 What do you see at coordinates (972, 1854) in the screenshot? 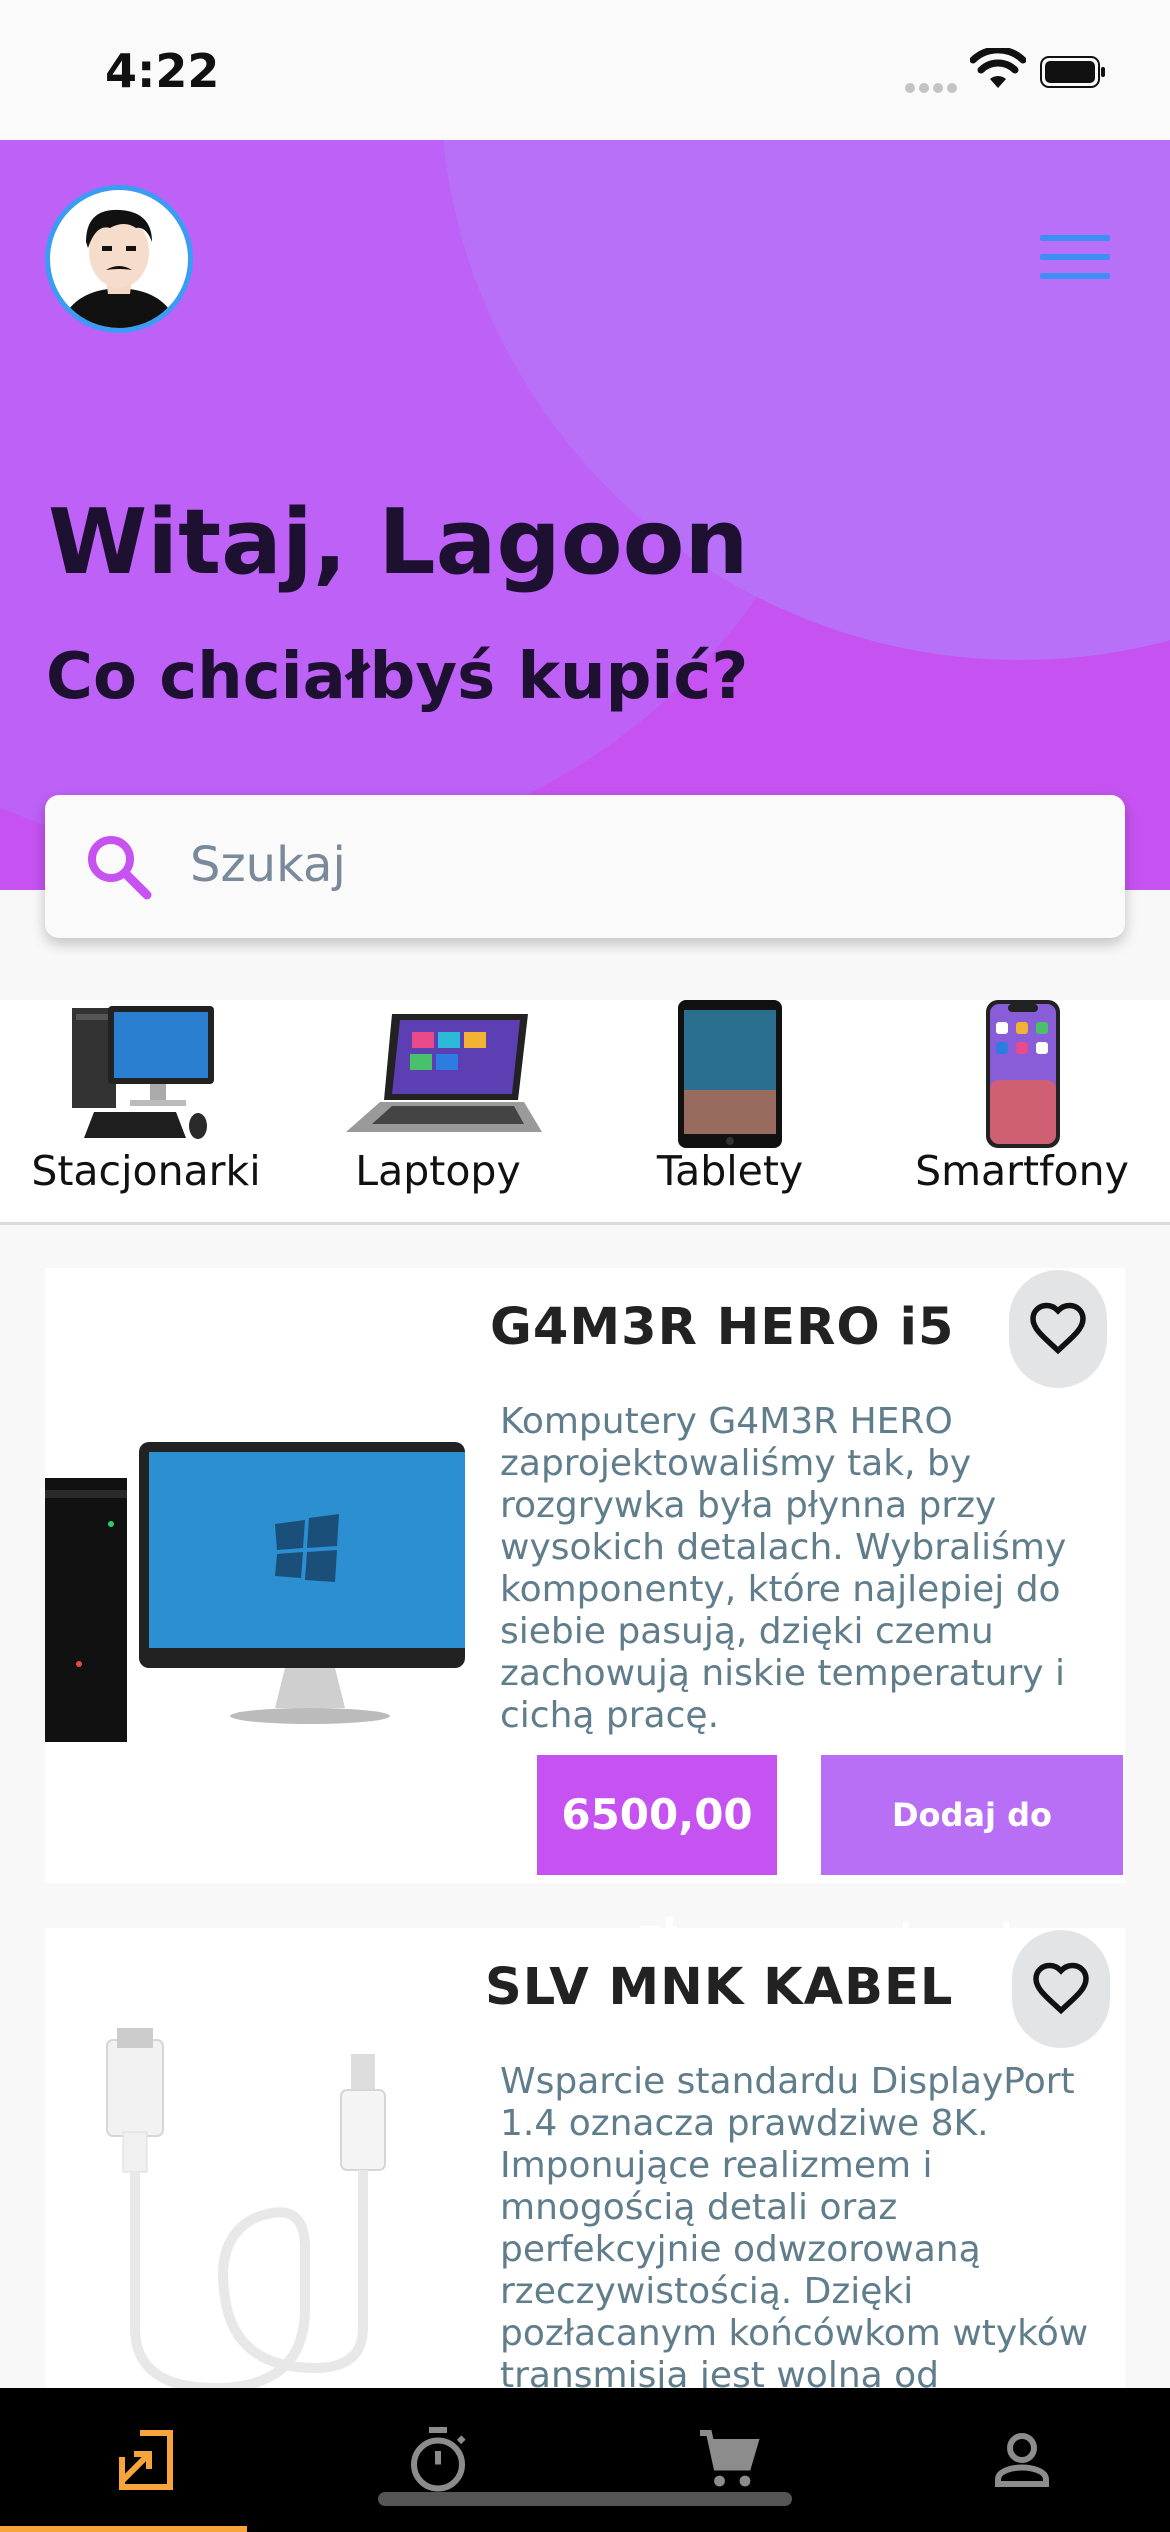
I see `add-to-cart-button: Dodaj do koszyka` at bounding box center [972, 1854].